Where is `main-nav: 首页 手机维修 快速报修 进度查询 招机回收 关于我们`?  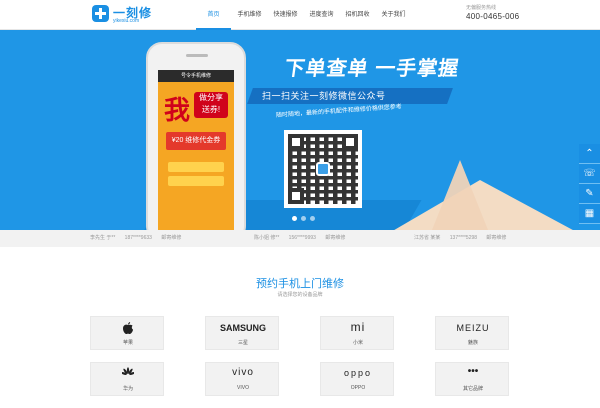
main-nav: 首页 手机维修 快速报修 进度查询 招机回收 关于我们 is located at coordinates (304, 15).